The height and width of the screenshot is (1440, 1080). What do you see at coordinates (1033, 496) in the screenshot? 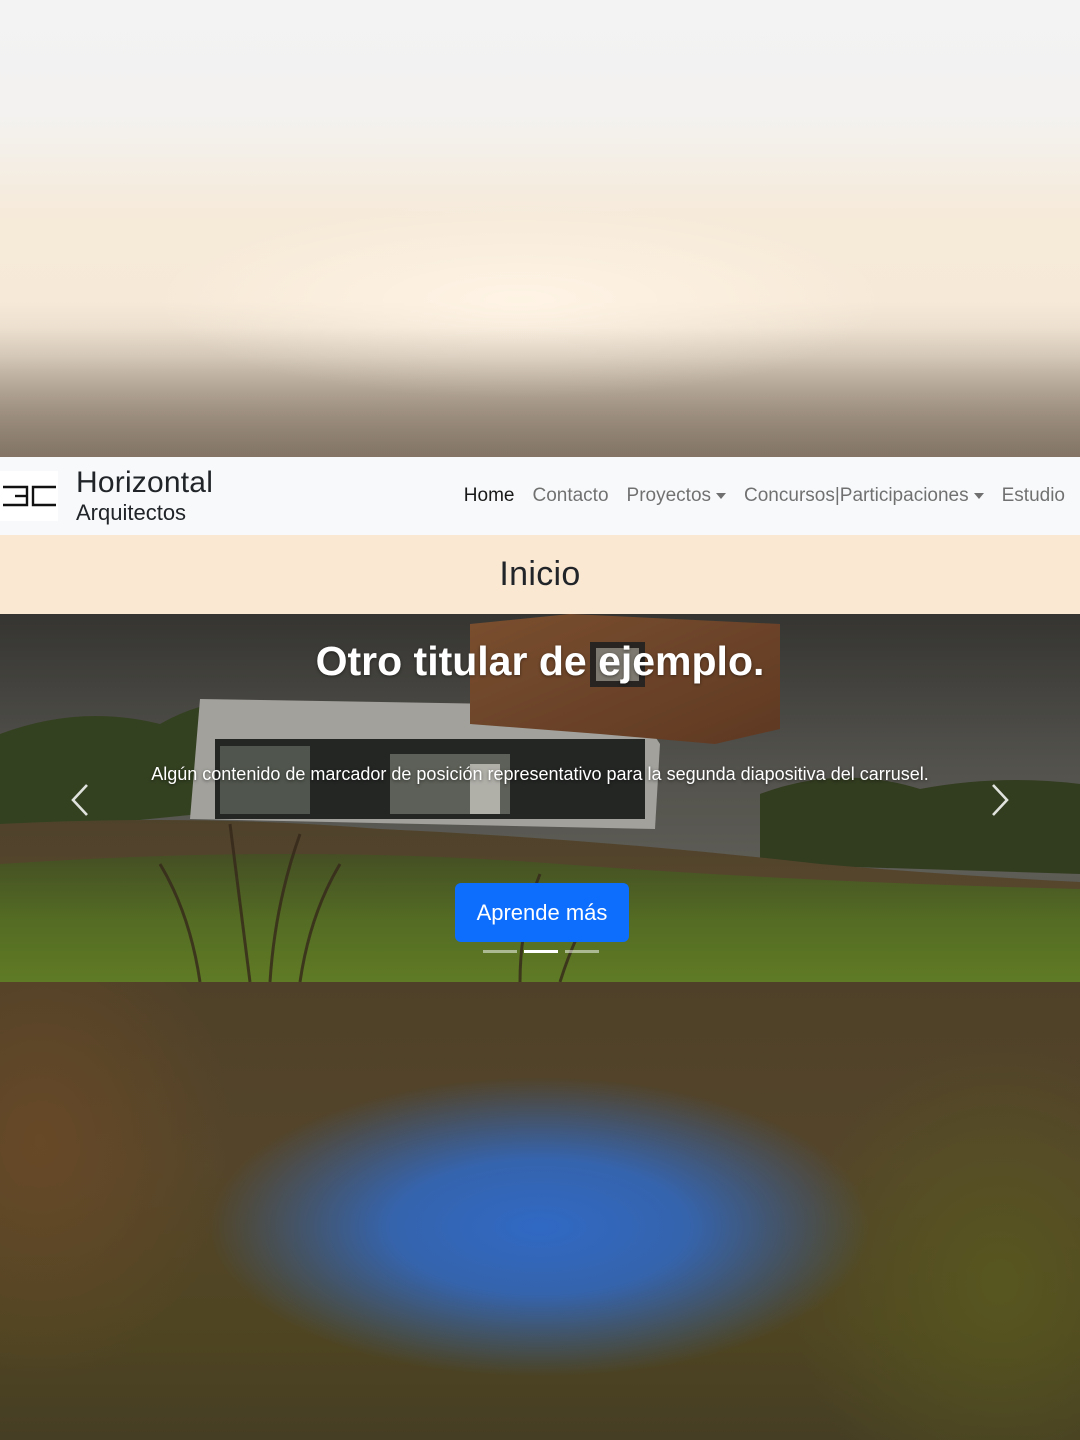
I see `nav-item-estudio: Estudio` at bounding box center [1033, 496].